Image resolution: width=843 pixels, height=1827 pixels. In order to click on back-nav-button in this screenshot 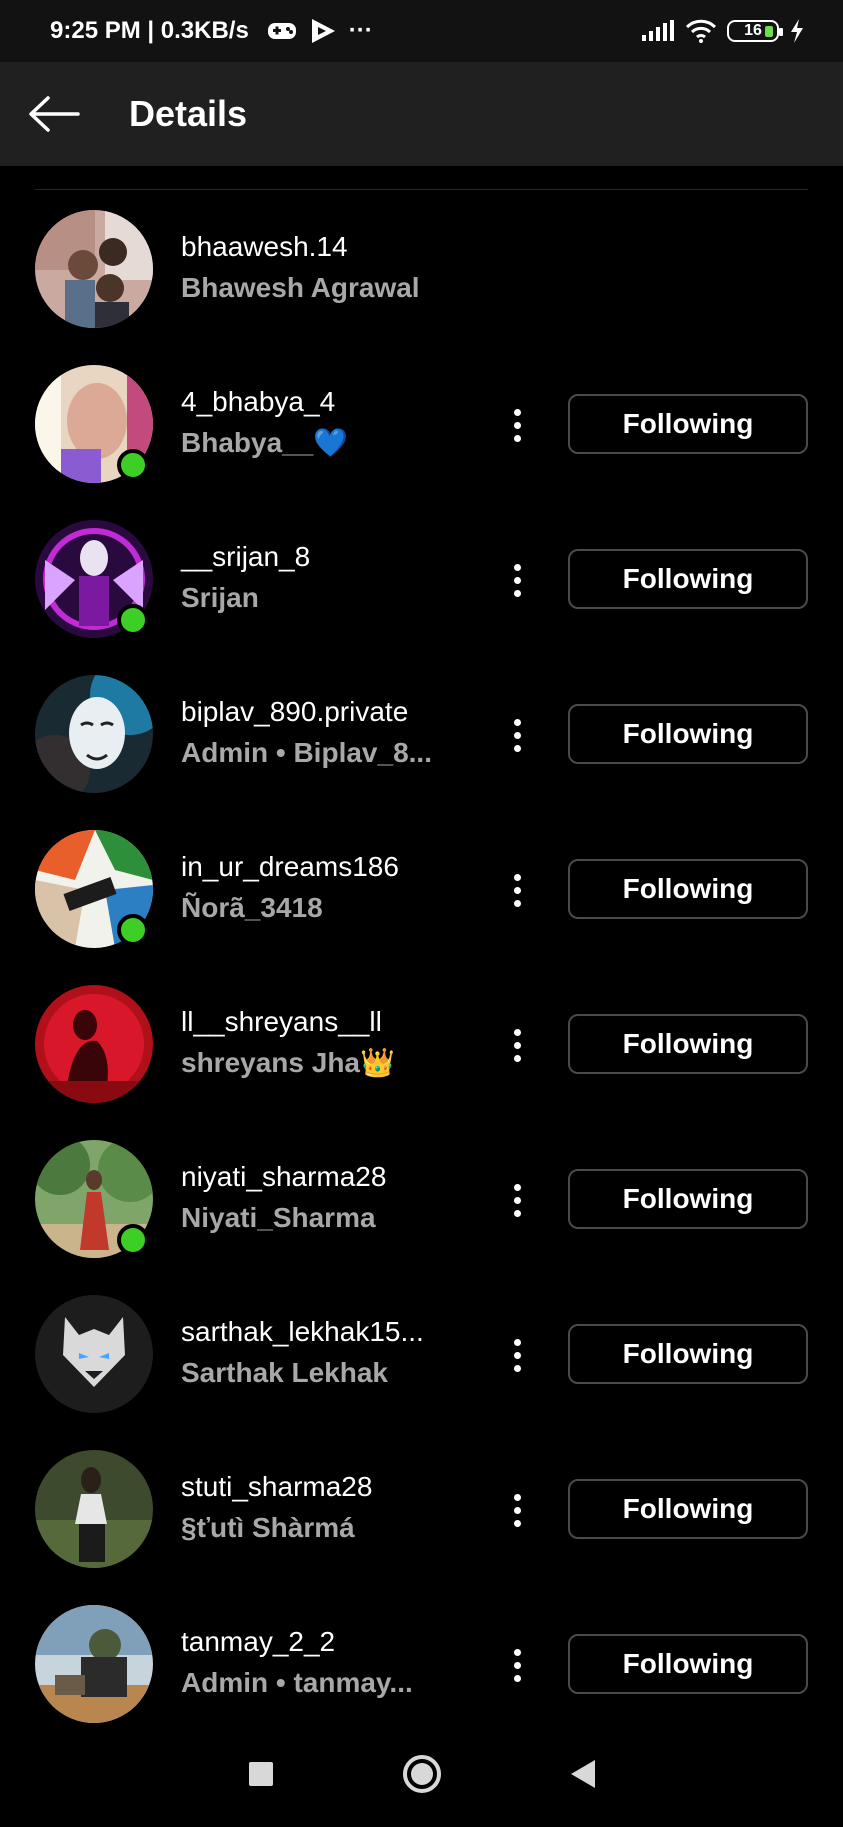, I will do `click(582, 1773)`.